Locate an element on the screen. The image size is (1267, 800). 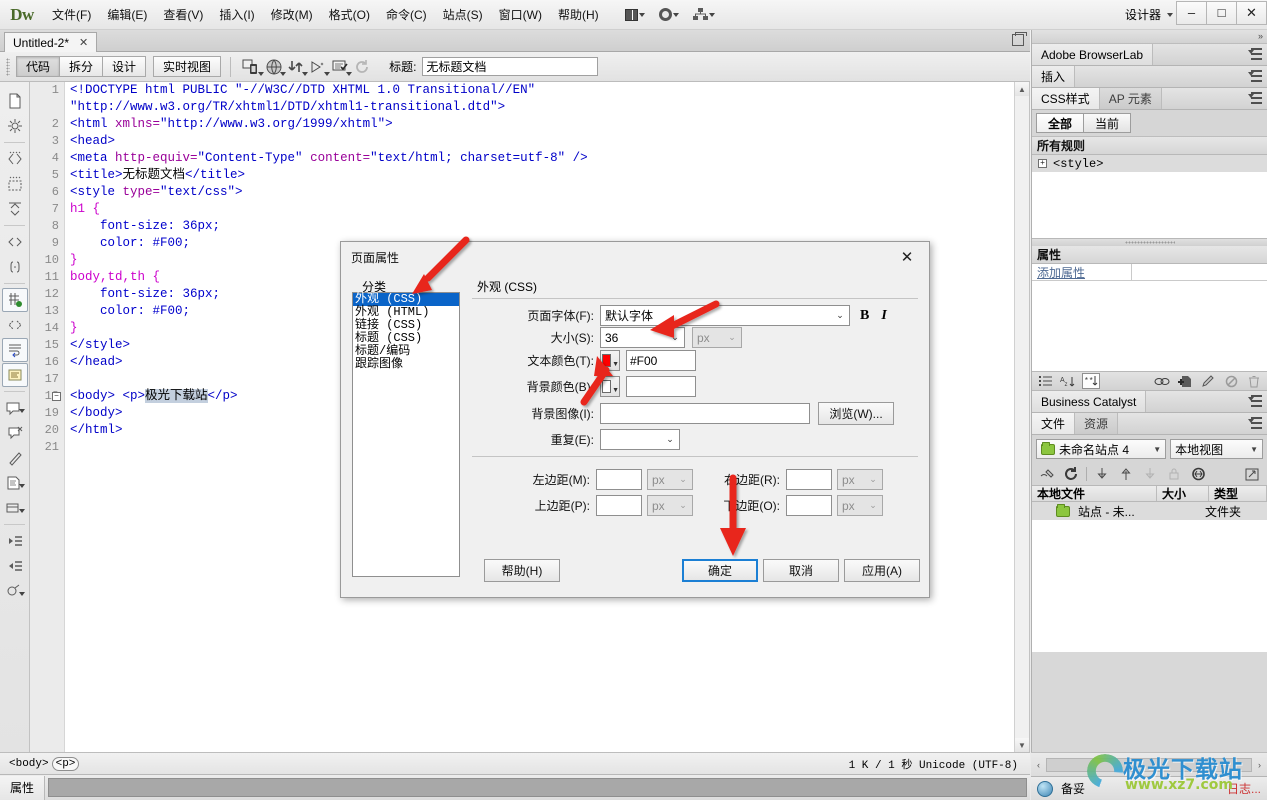
view-split-button: 拆分 is located at coordinates (81, 66).